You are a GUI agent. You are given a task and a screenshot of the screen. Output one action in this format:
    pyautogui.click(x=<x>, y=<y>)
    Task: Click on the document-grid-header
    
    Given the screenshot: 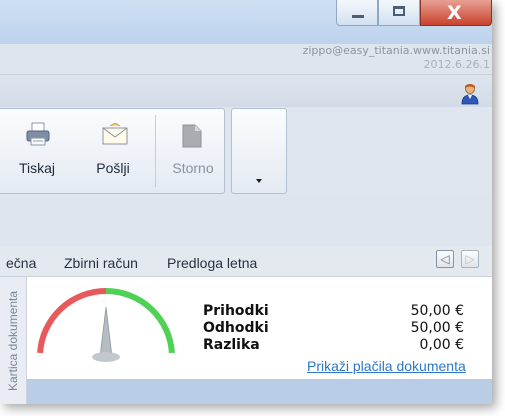 What is the action you would take?
    pyautogui.click(x=259, y=391)
    